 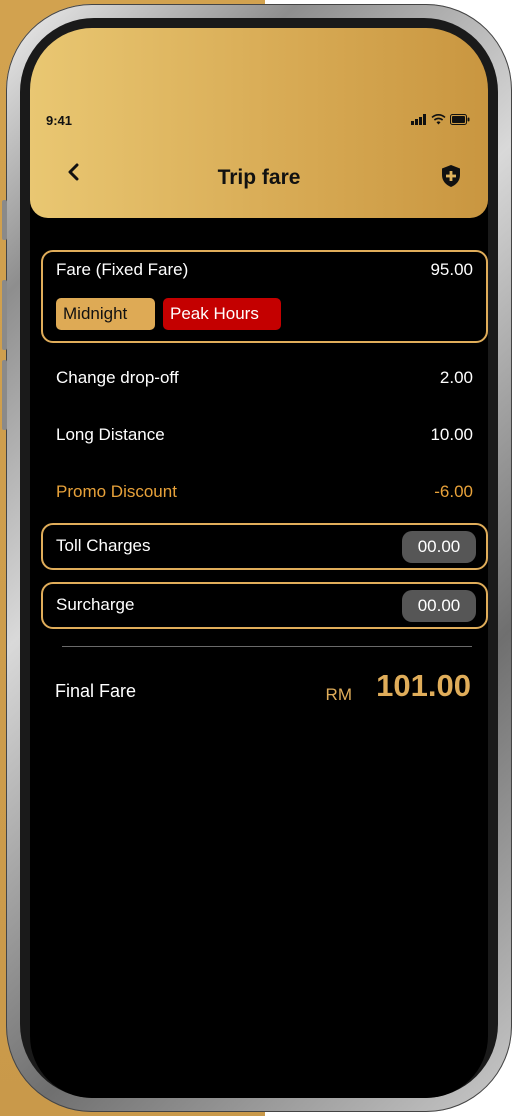 What do you see at coordinates (267, 646) in the screenshot?
I see `divider` at bounding box center [267, 646].